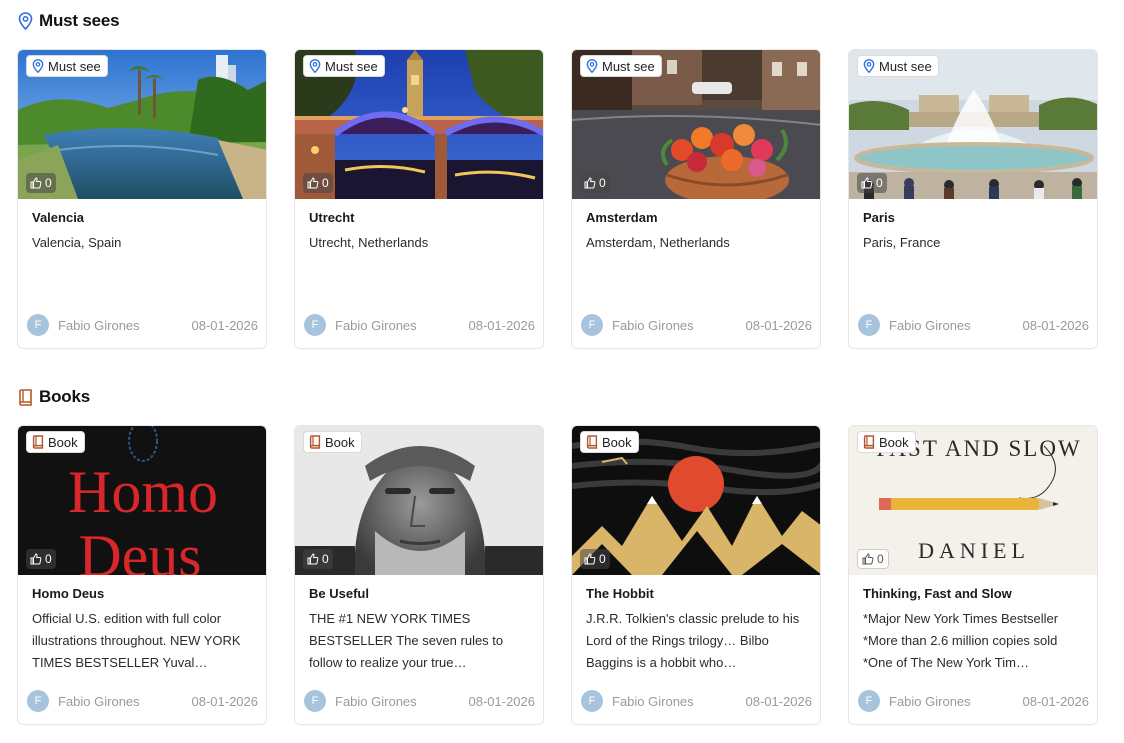  What do you see at coordinates (77, 242) in the screenshot?
I see `card-description: Valencia, Spain` at bounding box center [77, 242].